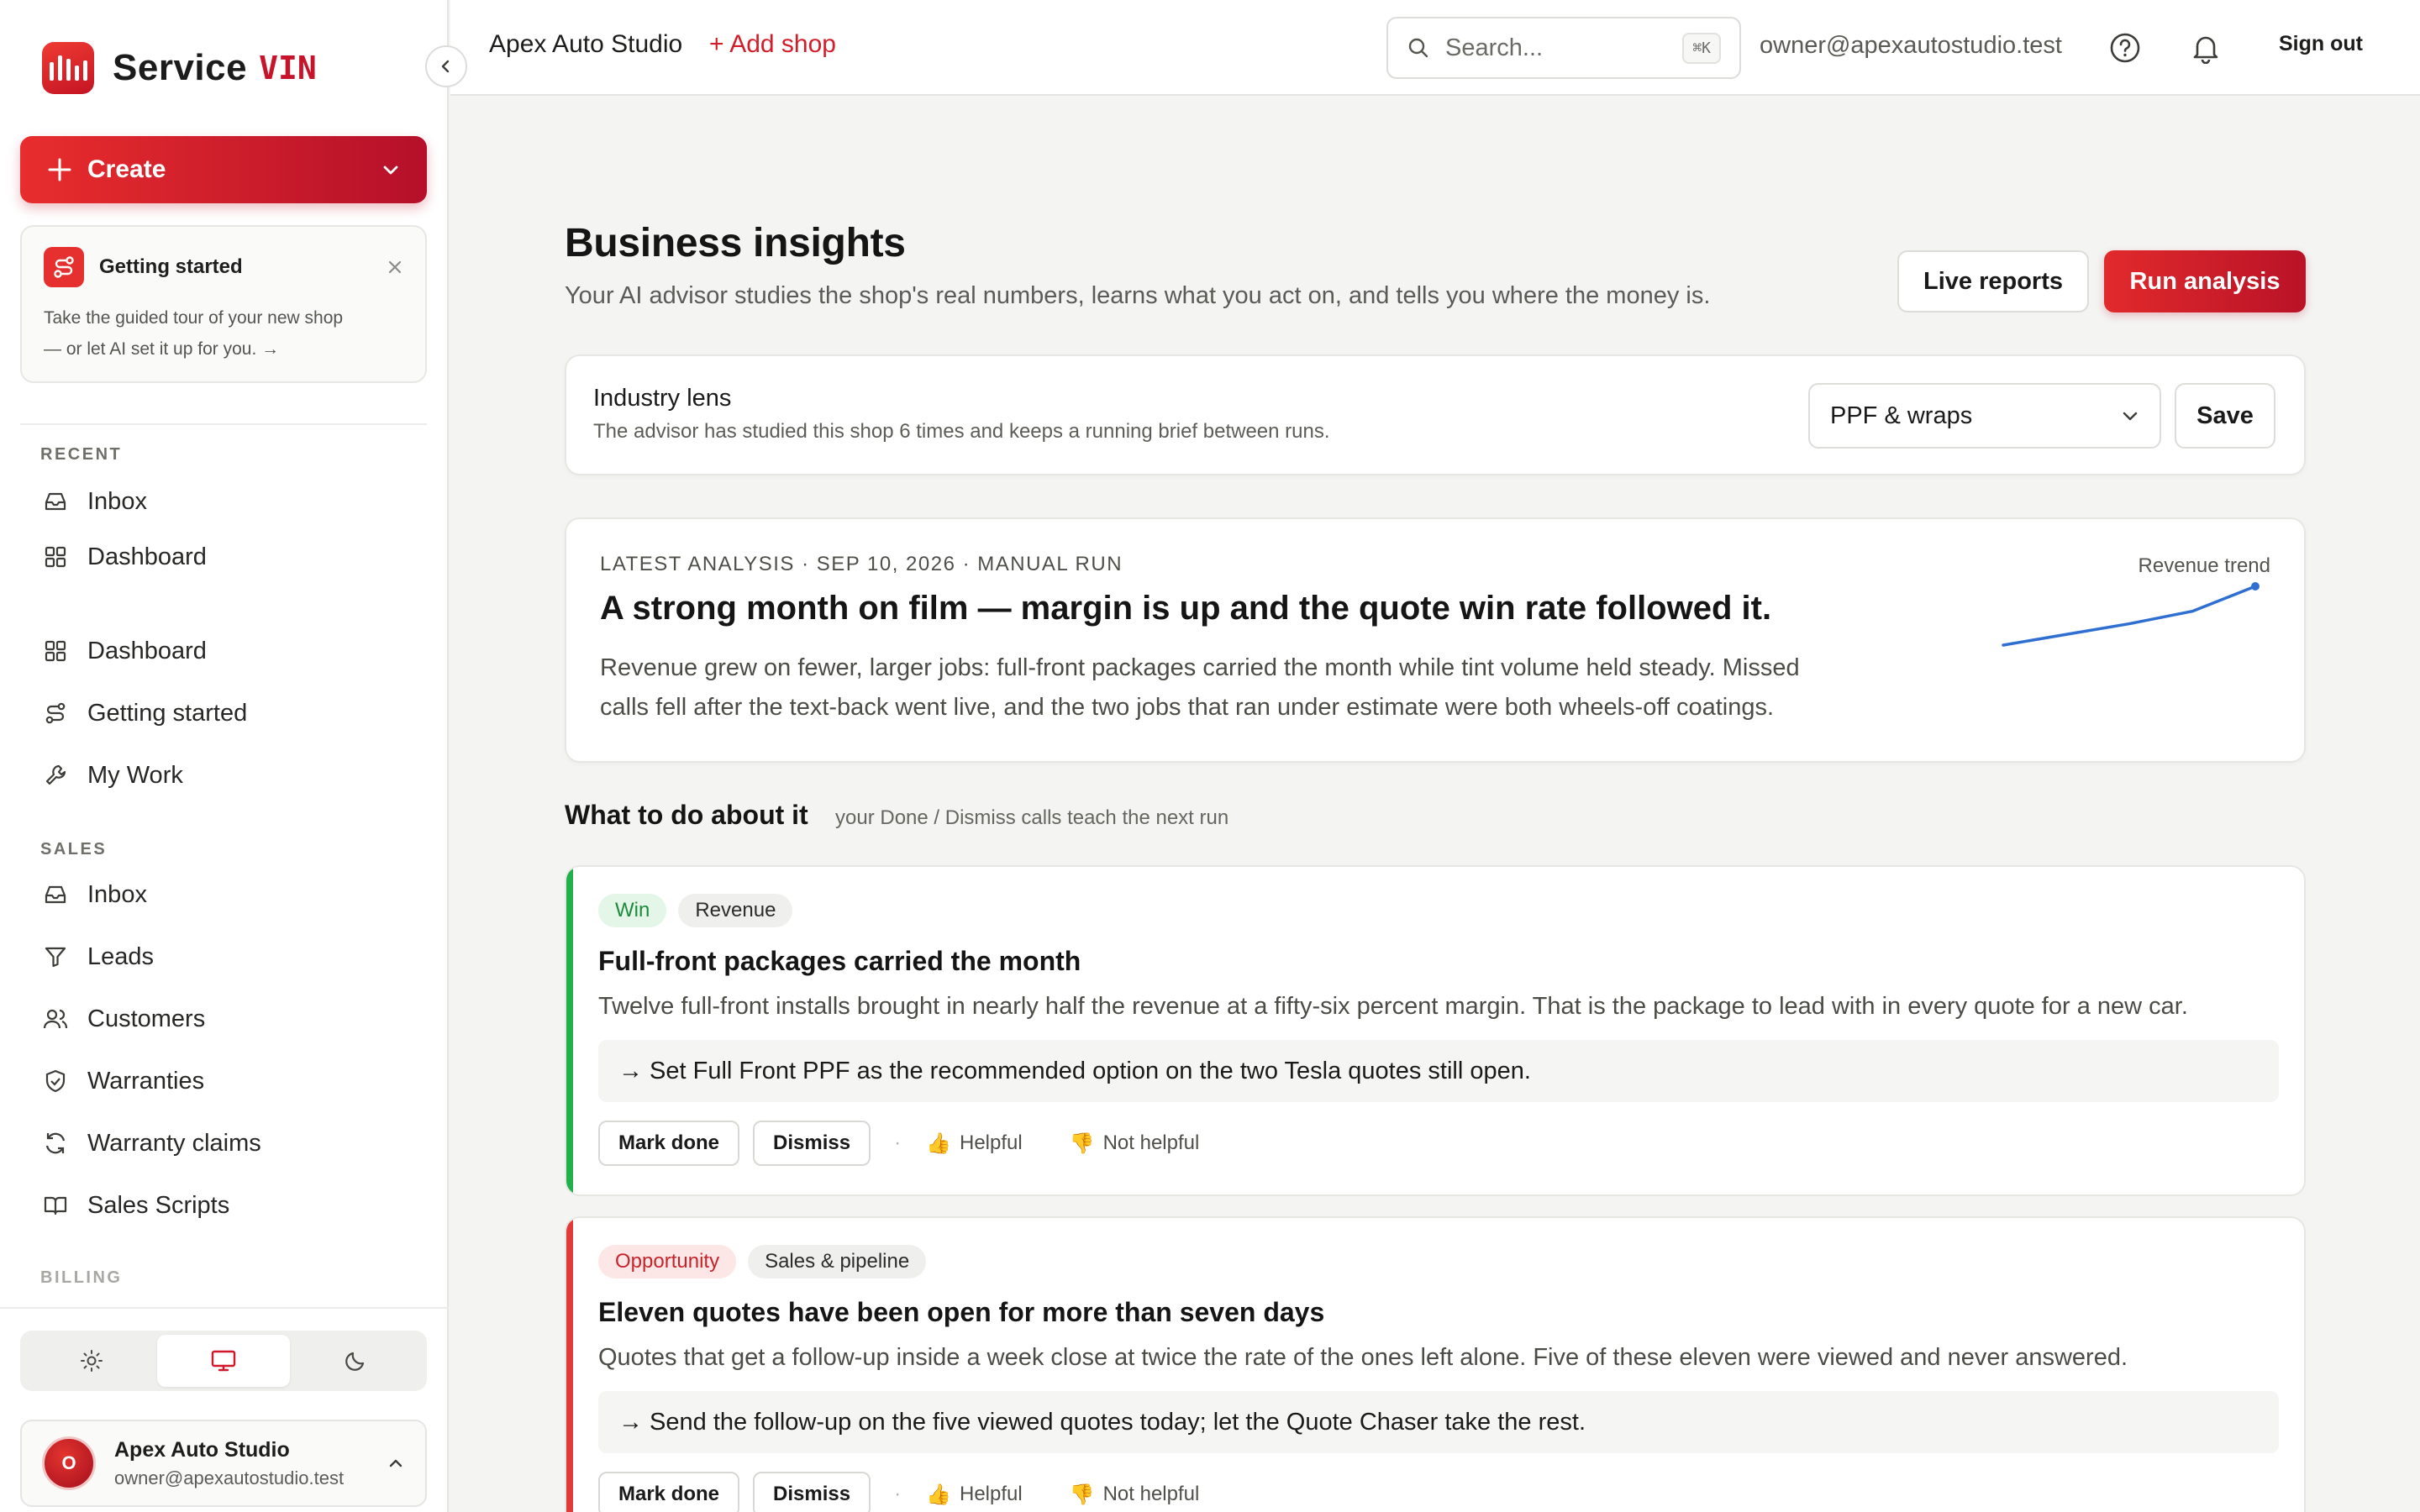  What do you see at coordinates (224, 169) in the screenshot?
I see `create-button: Create` at bounding box center [224, 169].